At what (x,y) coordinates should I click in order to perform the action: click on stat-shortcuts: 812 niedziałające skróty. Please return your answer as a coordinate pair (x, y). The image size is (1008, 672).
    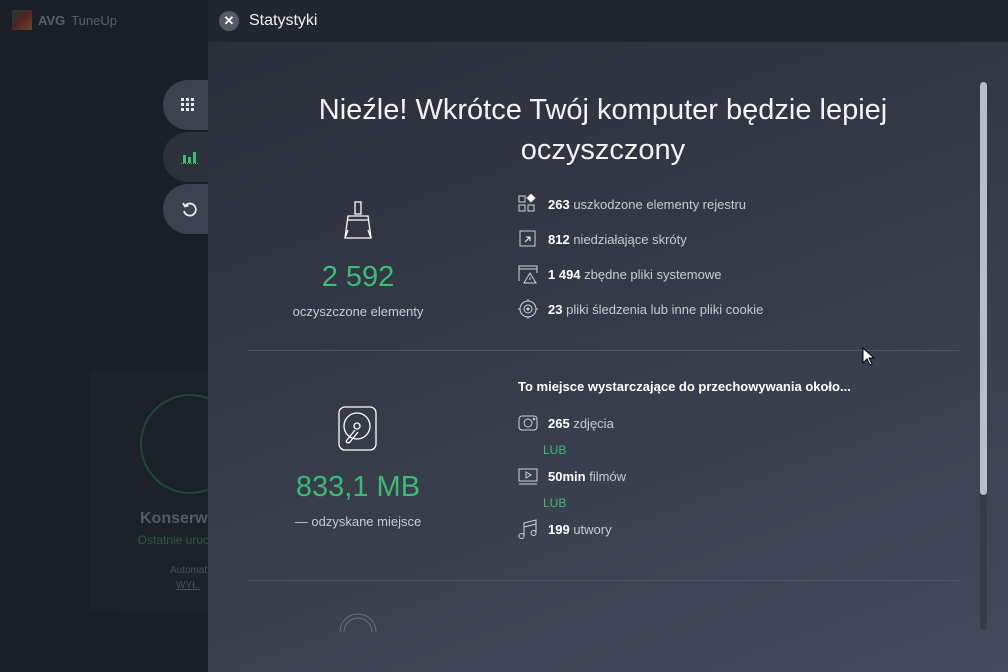
    Looking at the image, I should click on (602, 239).